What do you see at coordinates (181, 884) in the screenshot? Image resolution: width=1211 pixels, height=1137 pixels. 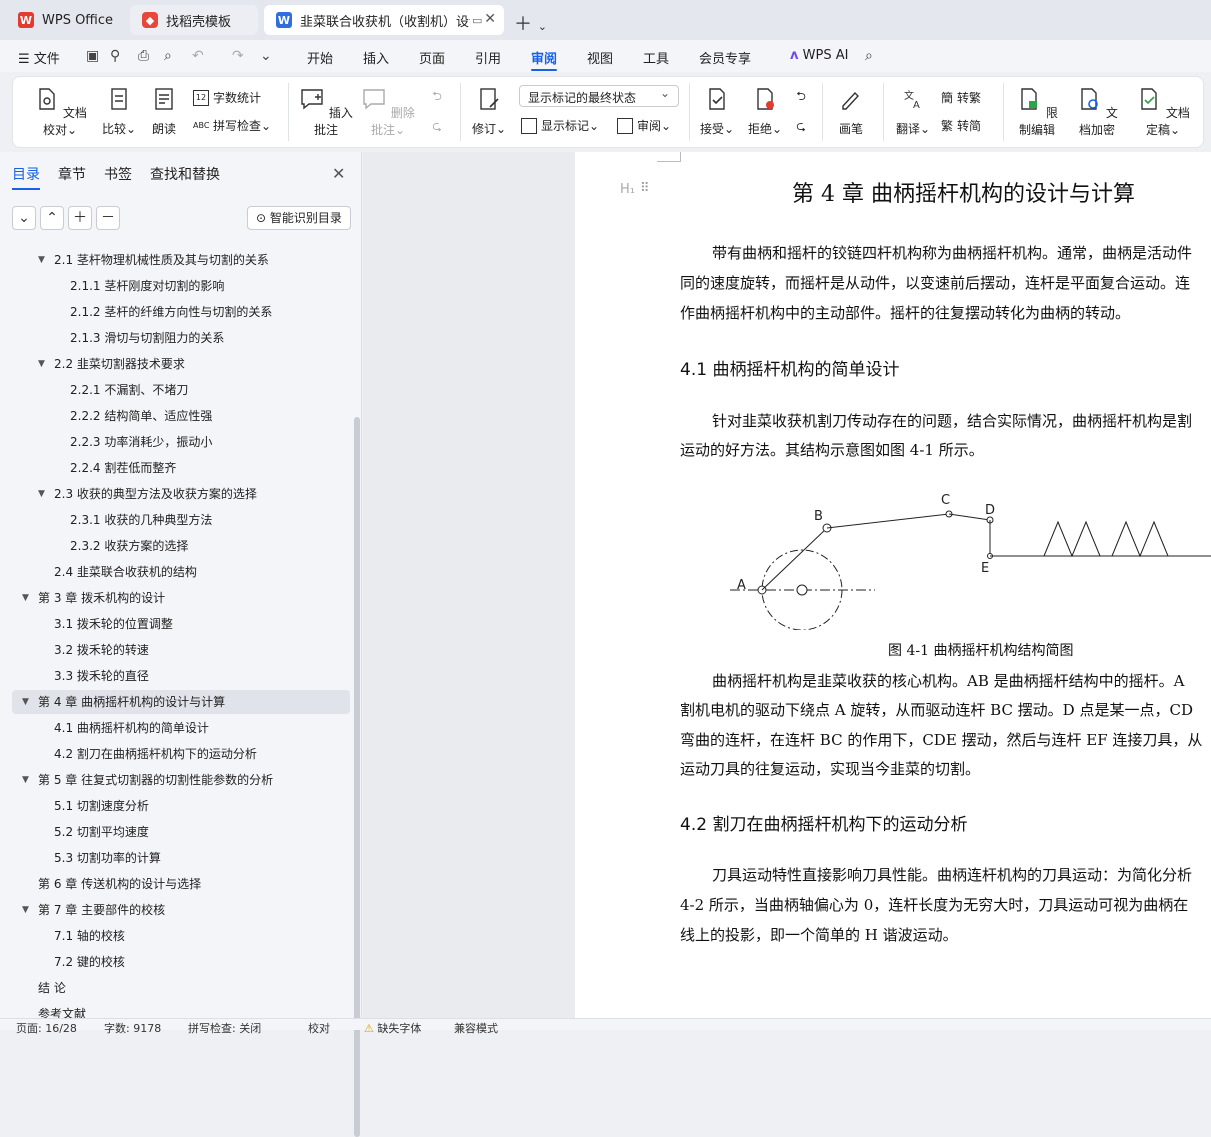 I see `toc-item: 第 6 章 传送机构的设计与选择` at bounding box center [181, 884].